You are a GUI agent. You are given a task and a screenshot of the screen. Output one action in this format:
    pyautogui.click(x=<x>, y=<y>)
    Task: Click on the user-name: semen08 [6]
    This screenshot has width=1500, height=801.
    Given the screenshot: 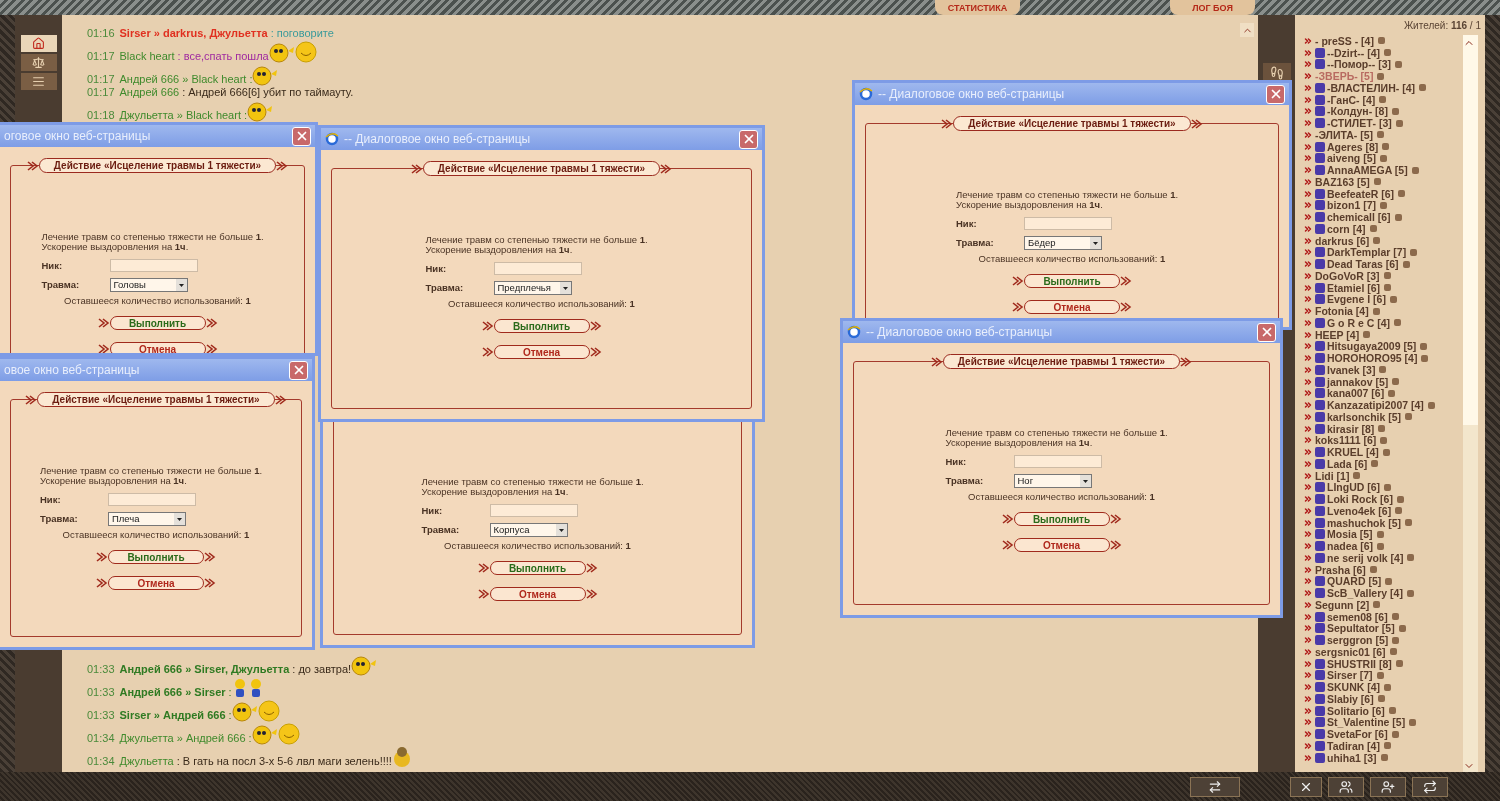 What is the action you would take?
    pyautogui.click(x=1357, y=616)
    